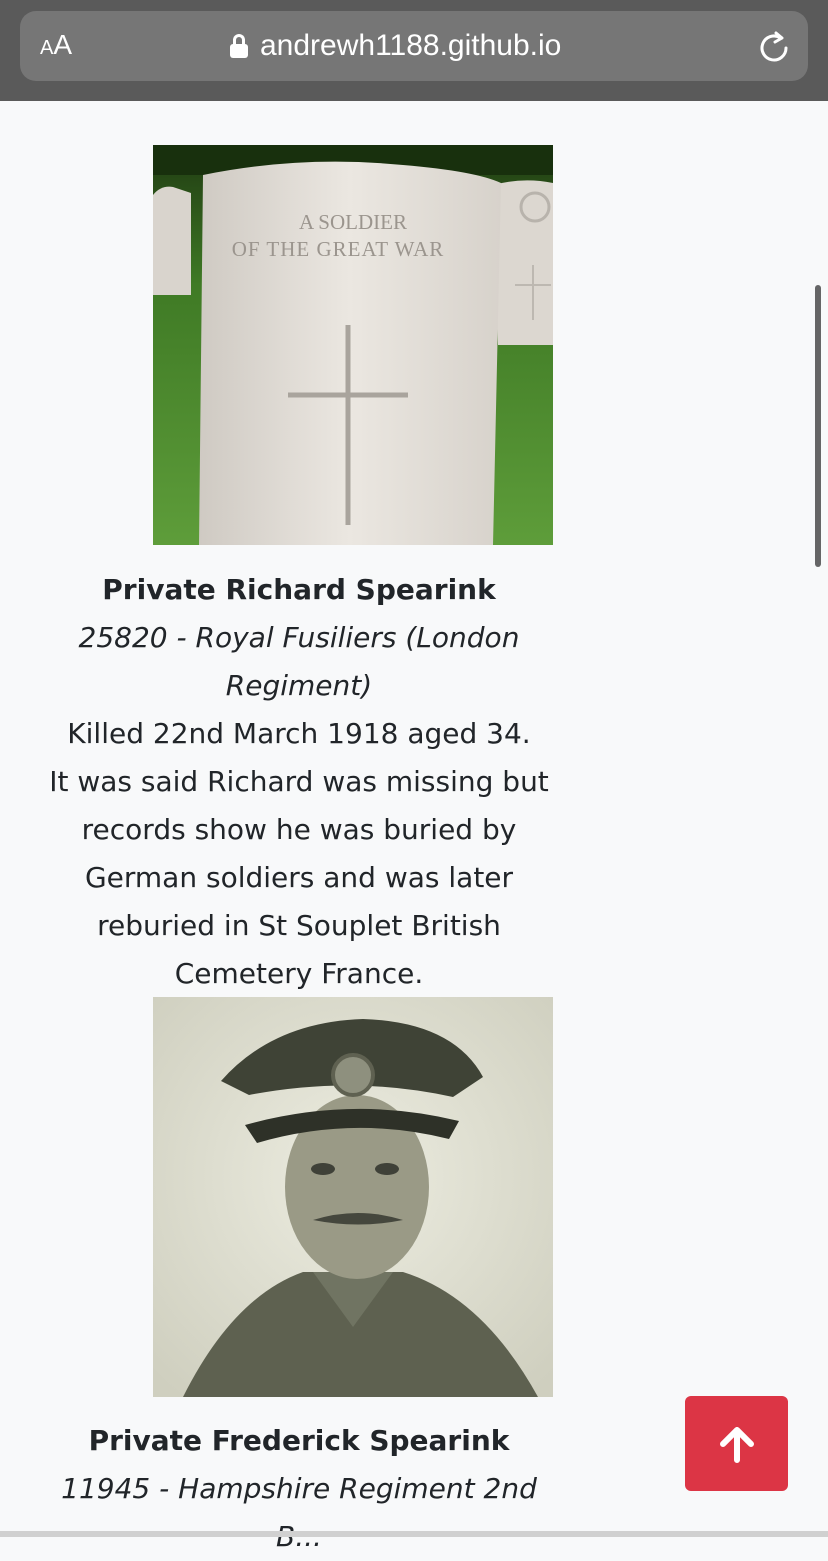  I want to click on lock-icon, so click(239, 46).